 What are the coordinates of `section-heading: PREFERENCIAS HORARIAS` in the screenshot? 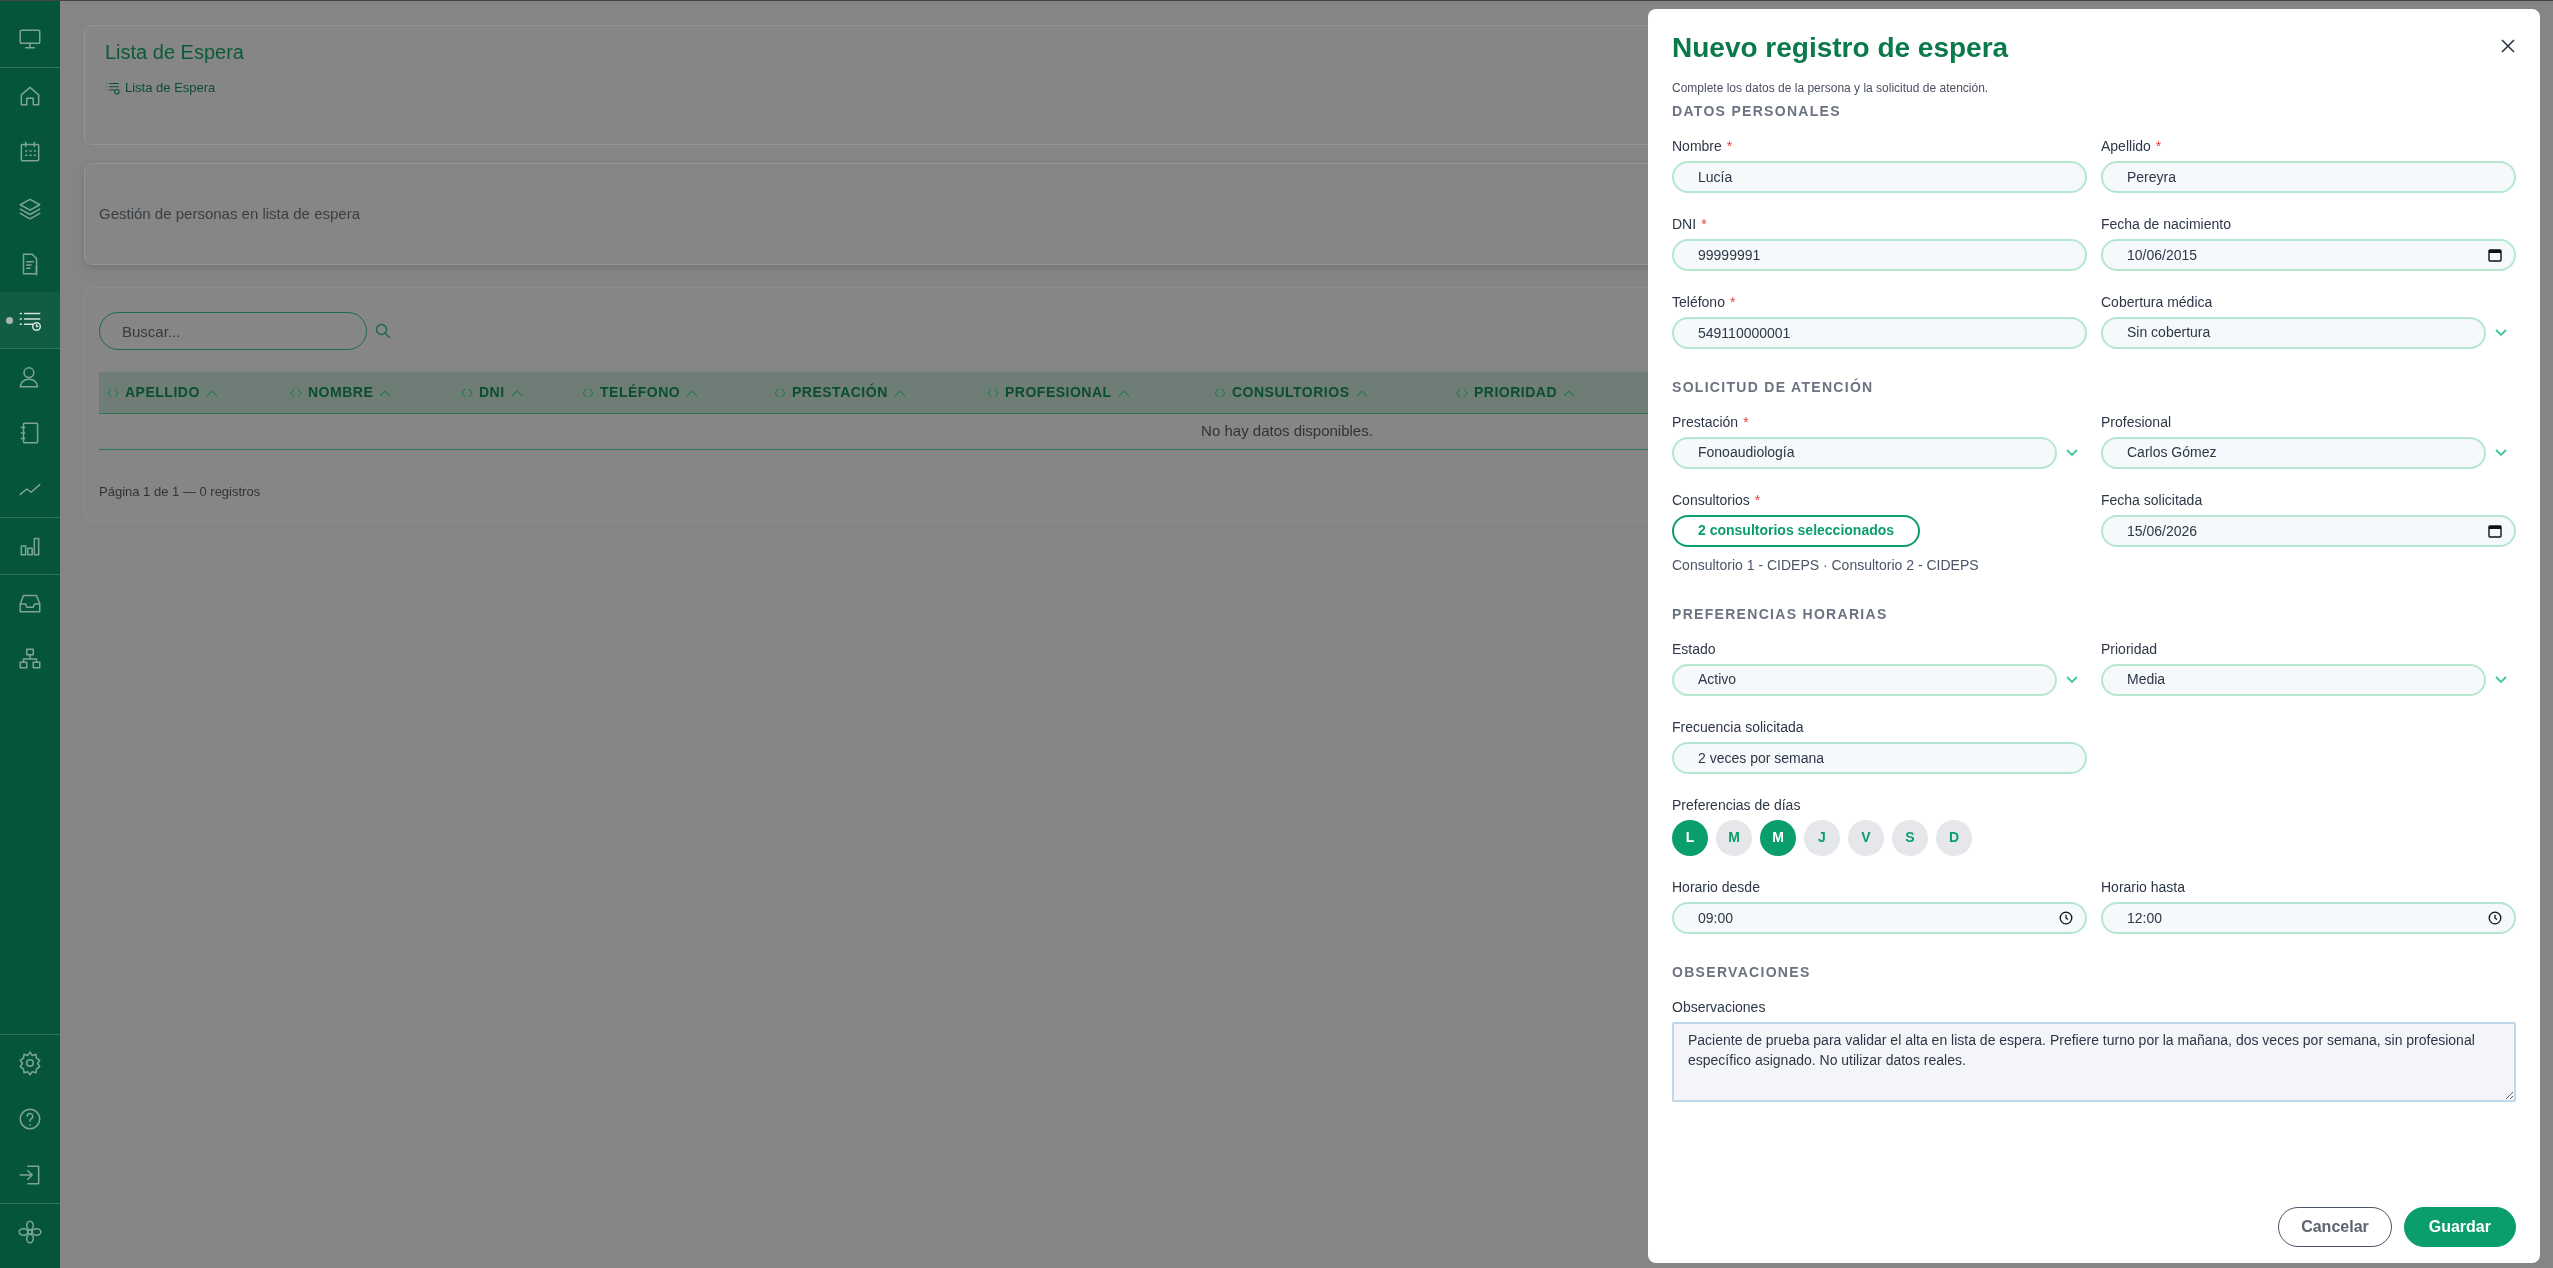 It's located at (1780, 614).